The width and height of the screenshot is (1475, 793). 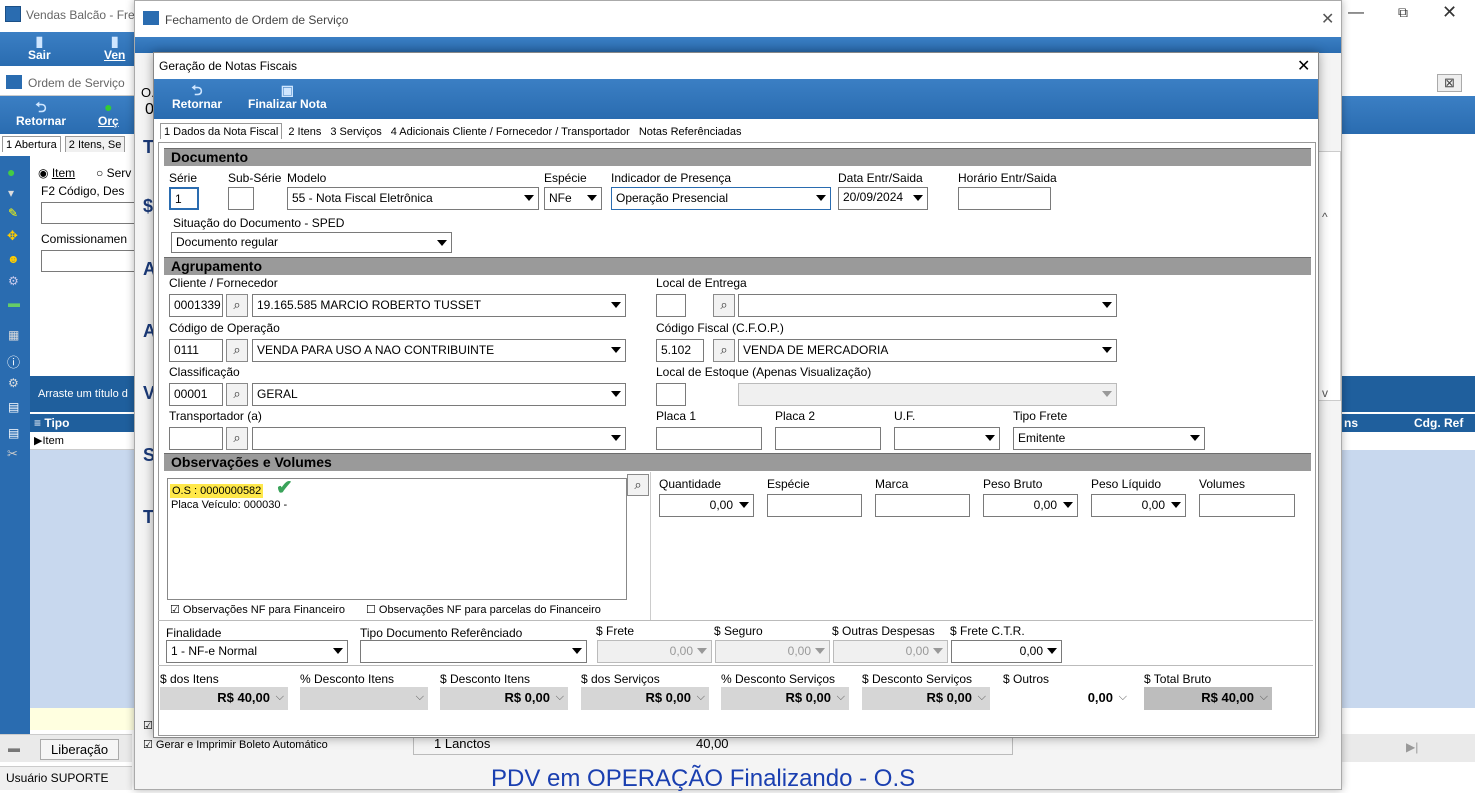 I want to click on minus-icon: ▬, so click(x=14, y=303).